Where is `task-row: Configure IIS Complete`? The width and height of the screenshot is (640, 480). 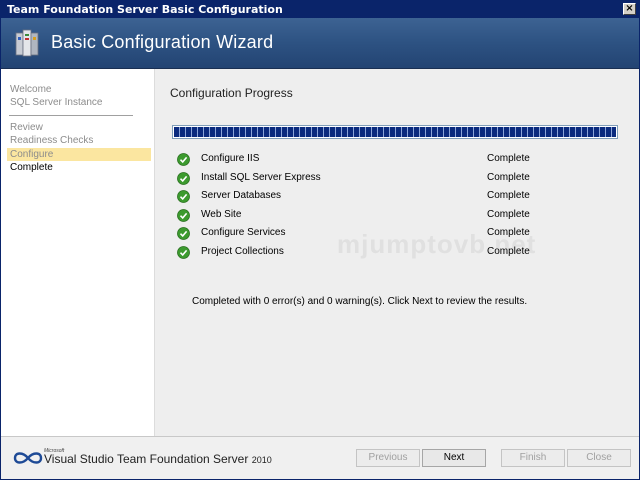 task-row: Configure IIS Complete is located at coordinates (377, 161).